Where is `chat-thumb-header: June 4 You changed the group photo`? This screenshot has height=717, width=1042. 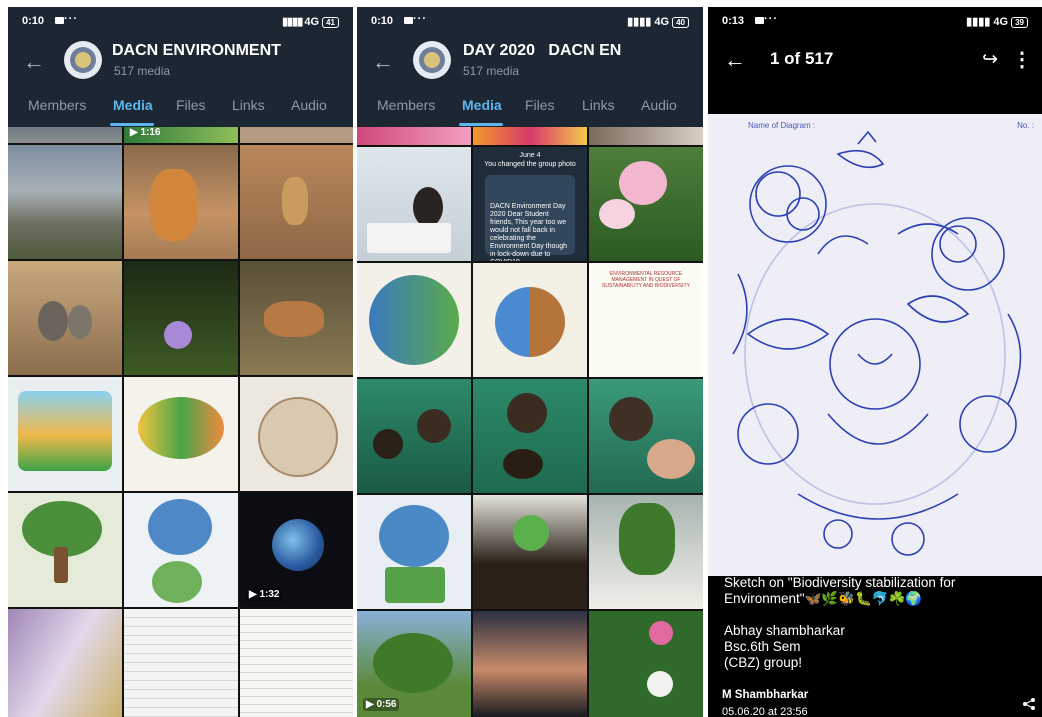
chat-thumb-header: June 4 You changed the group photo is located at coordinates (530, 160).